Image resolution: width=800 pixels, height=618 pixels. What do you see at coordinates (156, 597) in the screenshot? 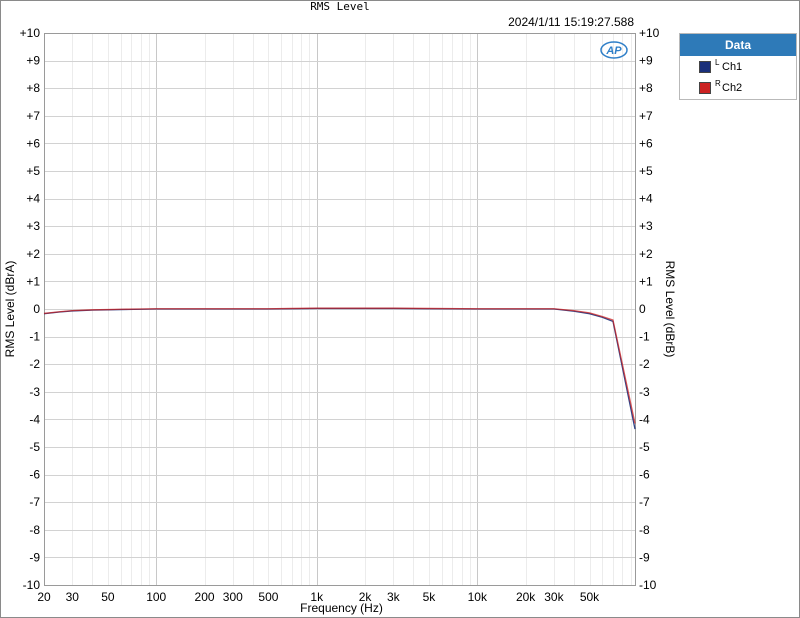
I see `x-tick-label: 100` at bounding box center [156, 597].